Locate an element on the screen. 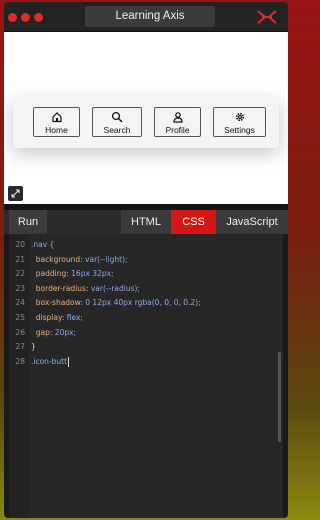 This screenshot has width=320, height=520. settings-label: Settings is located at coordinates (239, 130).